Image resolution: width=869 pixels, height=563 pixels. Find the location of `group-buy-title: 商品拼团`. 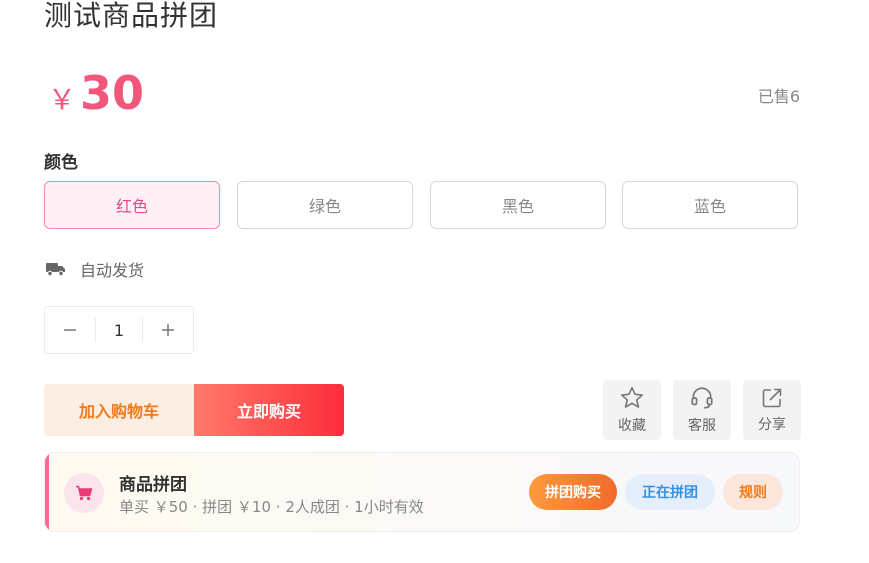

group-buy-title: 商品拼团 is located at coordinates (153, 485).